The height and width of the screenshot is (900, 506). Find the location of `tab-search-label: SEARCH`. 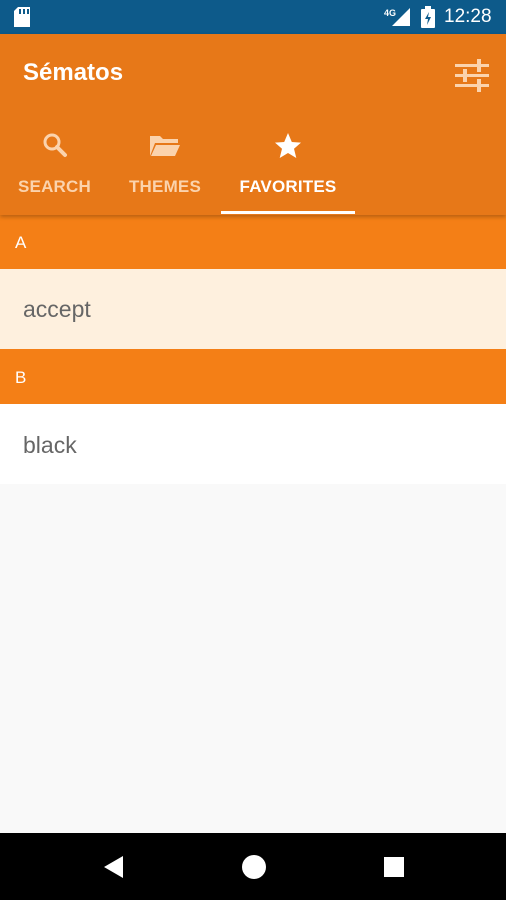

tab-search-label: SEARCH is located at coordinates (54, 186).